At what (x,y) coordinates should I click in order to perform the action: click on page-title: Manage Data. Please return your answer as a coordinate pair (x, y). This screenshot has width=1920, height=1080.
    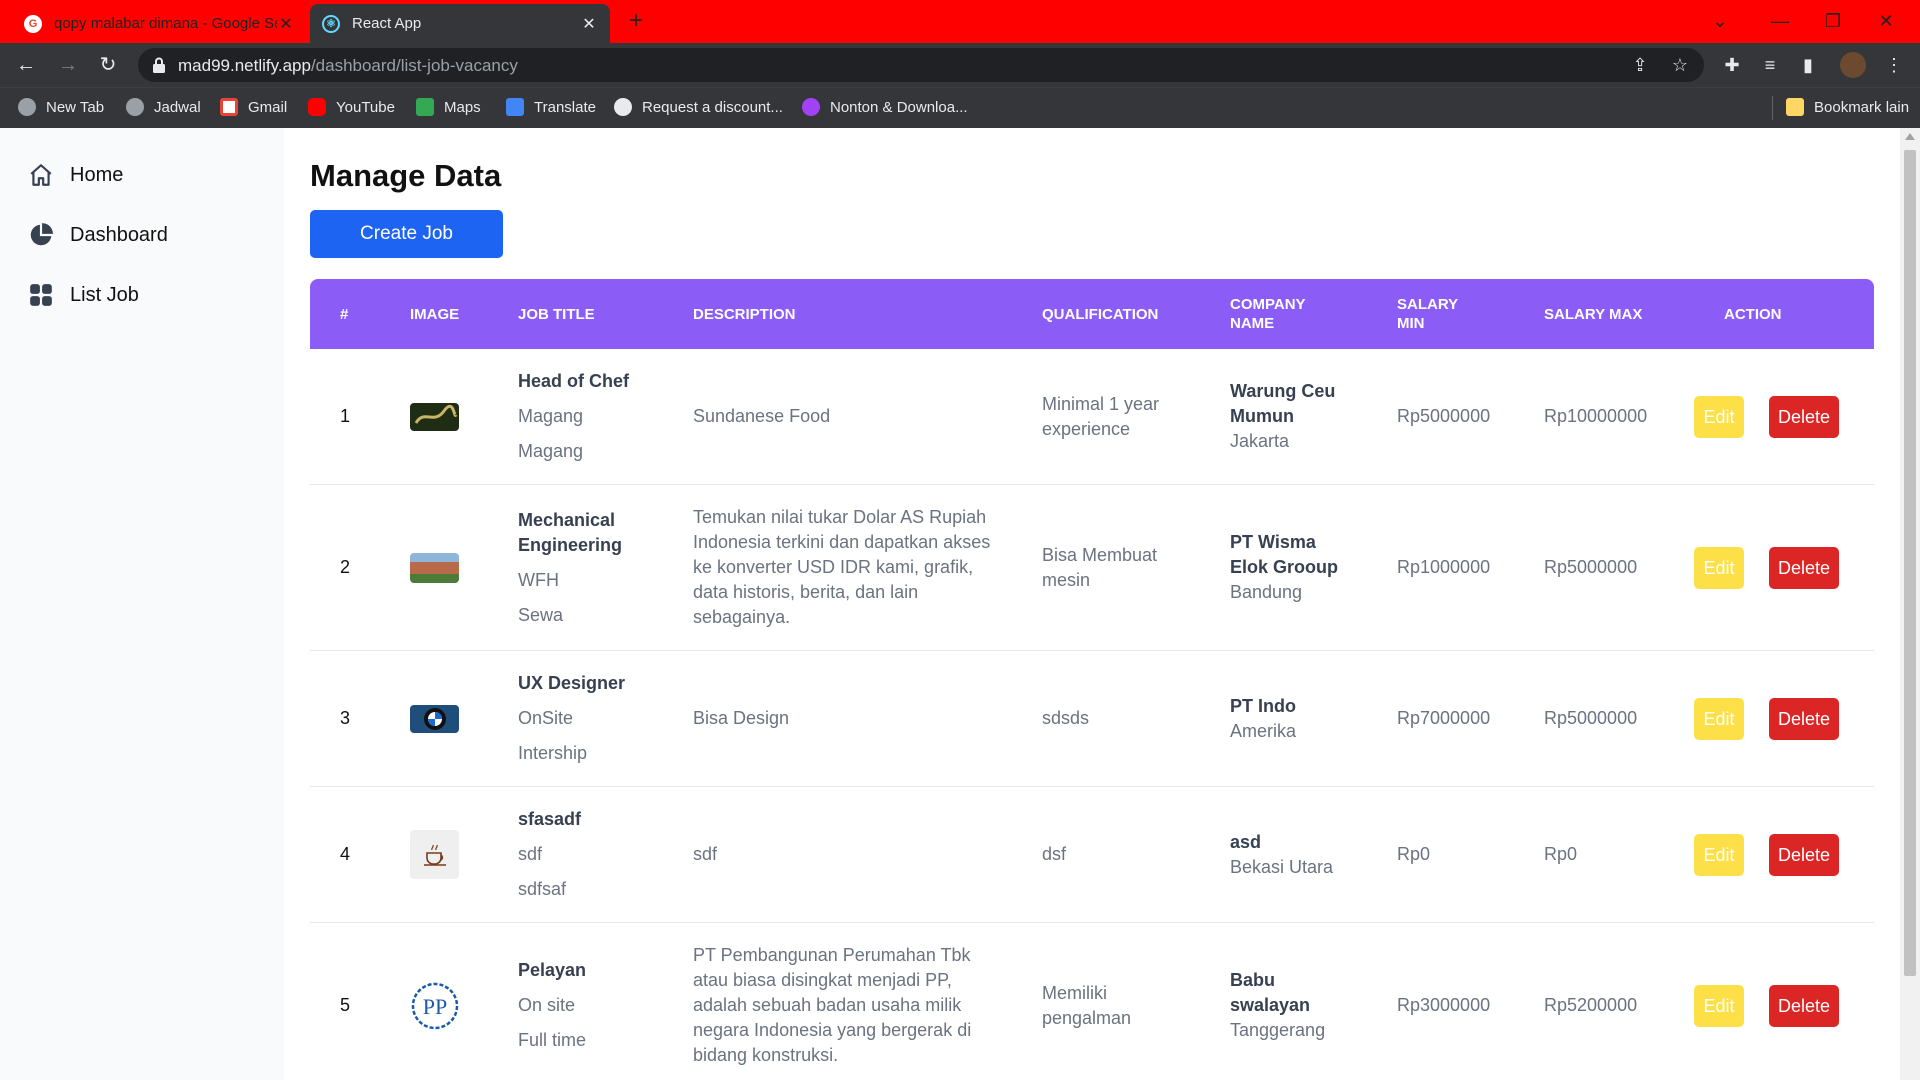
    Looking at the image, I should click on (406, 175).